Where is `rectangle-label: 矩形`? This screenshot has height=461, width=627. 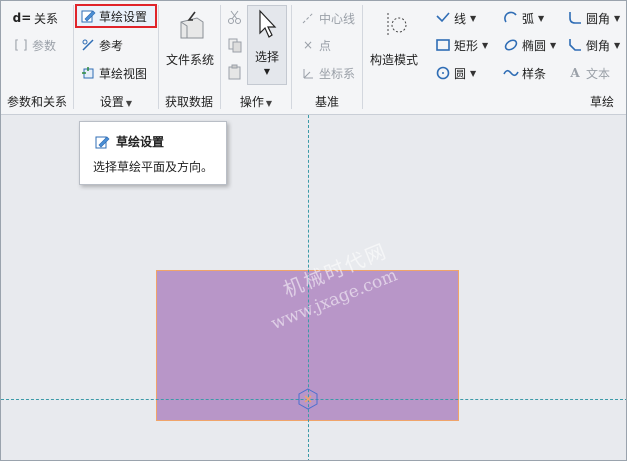
rectangle-label: 矩形 is located at coordinates (466, 45).